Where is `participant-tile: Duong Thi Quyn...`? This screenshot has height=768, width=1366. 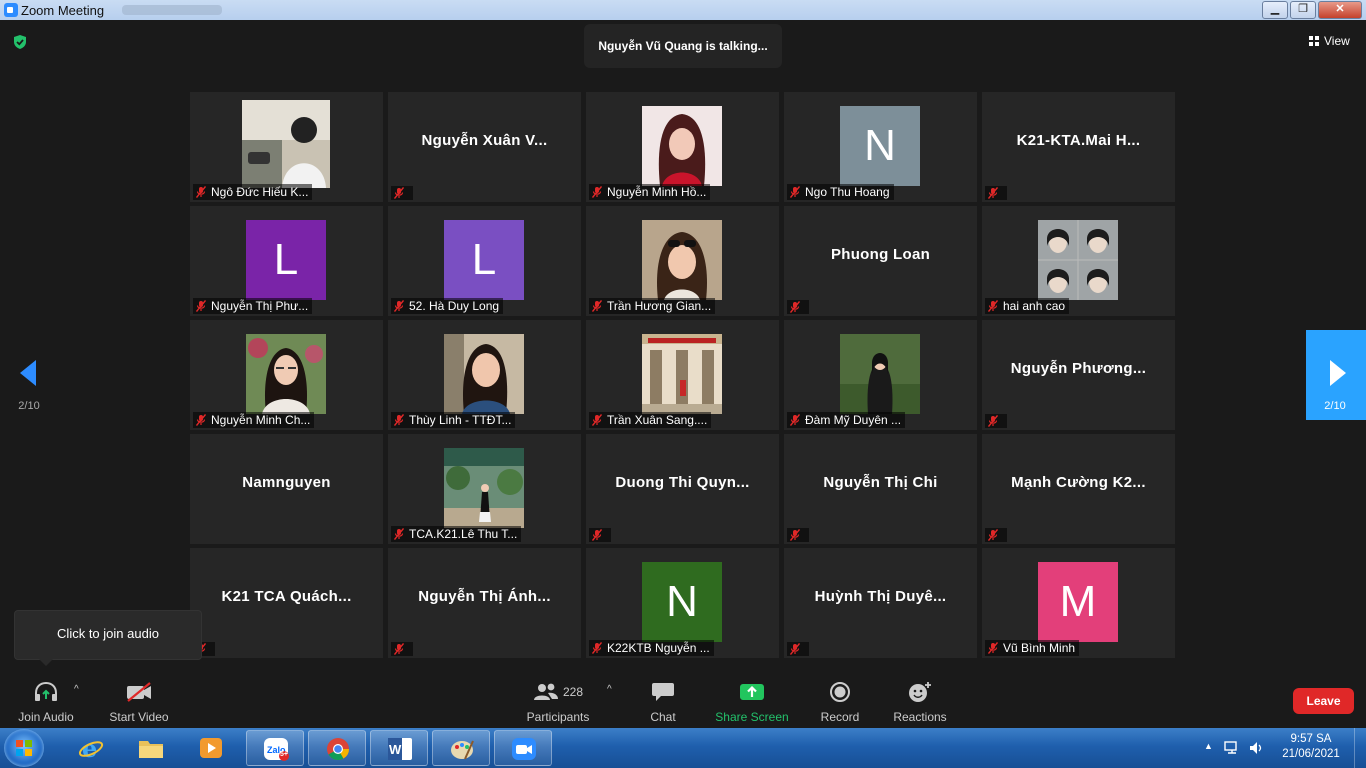 participant-tile: Duong Thi Quyn... is located at coordinates (682, 489).